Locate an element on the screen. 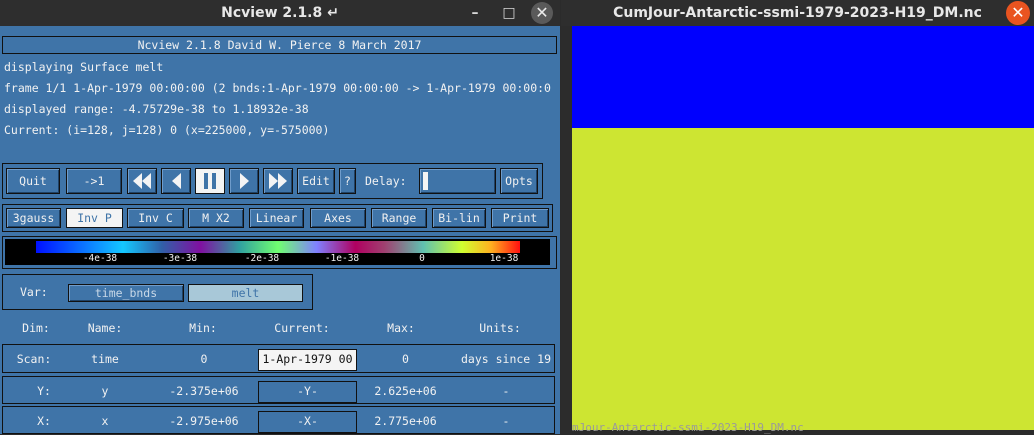  delay-slider-thumb is located at coordinates (425, 181).